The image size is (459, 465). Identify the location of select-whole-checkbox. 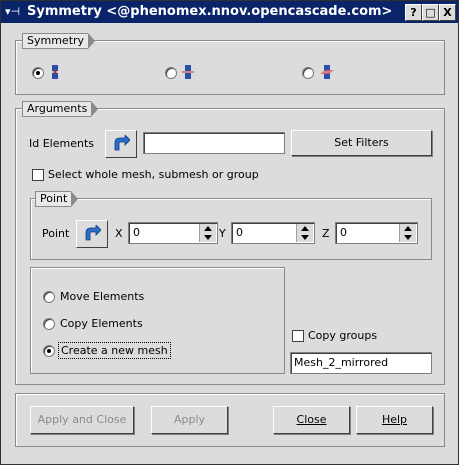
(38, 175).